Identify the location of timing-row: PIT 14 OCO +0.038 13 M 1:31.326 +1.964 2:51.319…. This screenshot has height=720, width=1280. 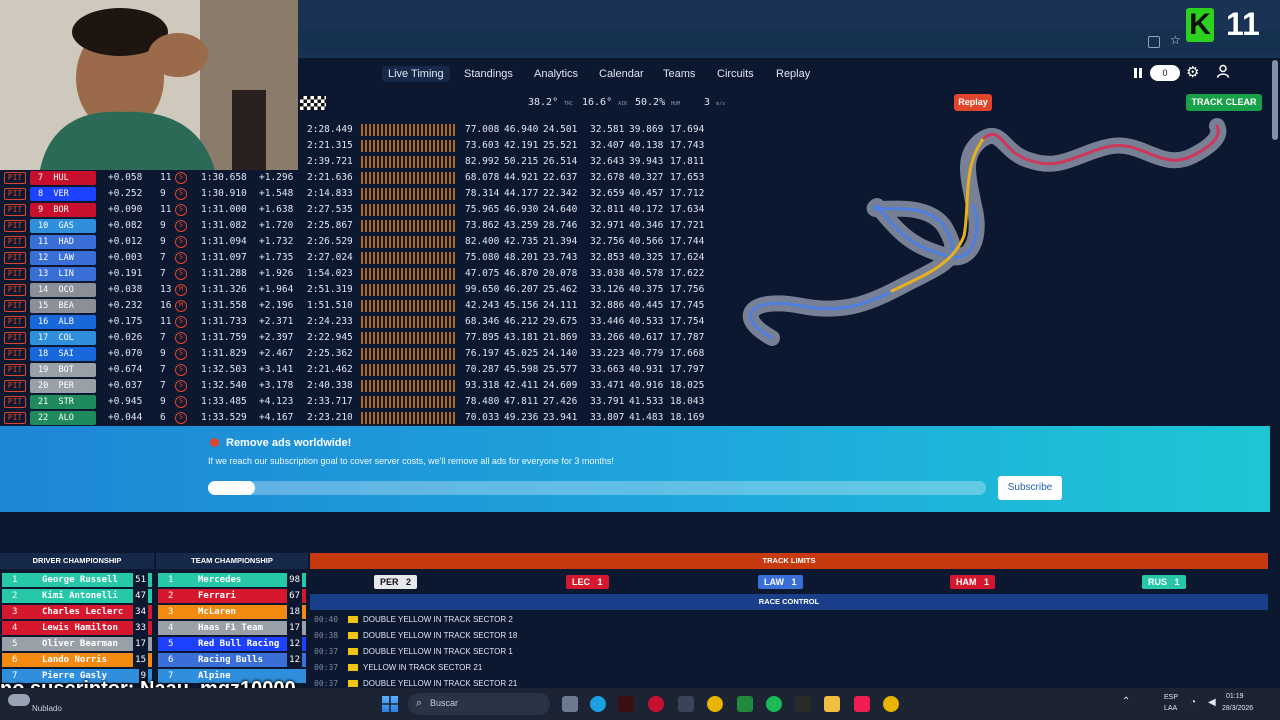
(356, 290).